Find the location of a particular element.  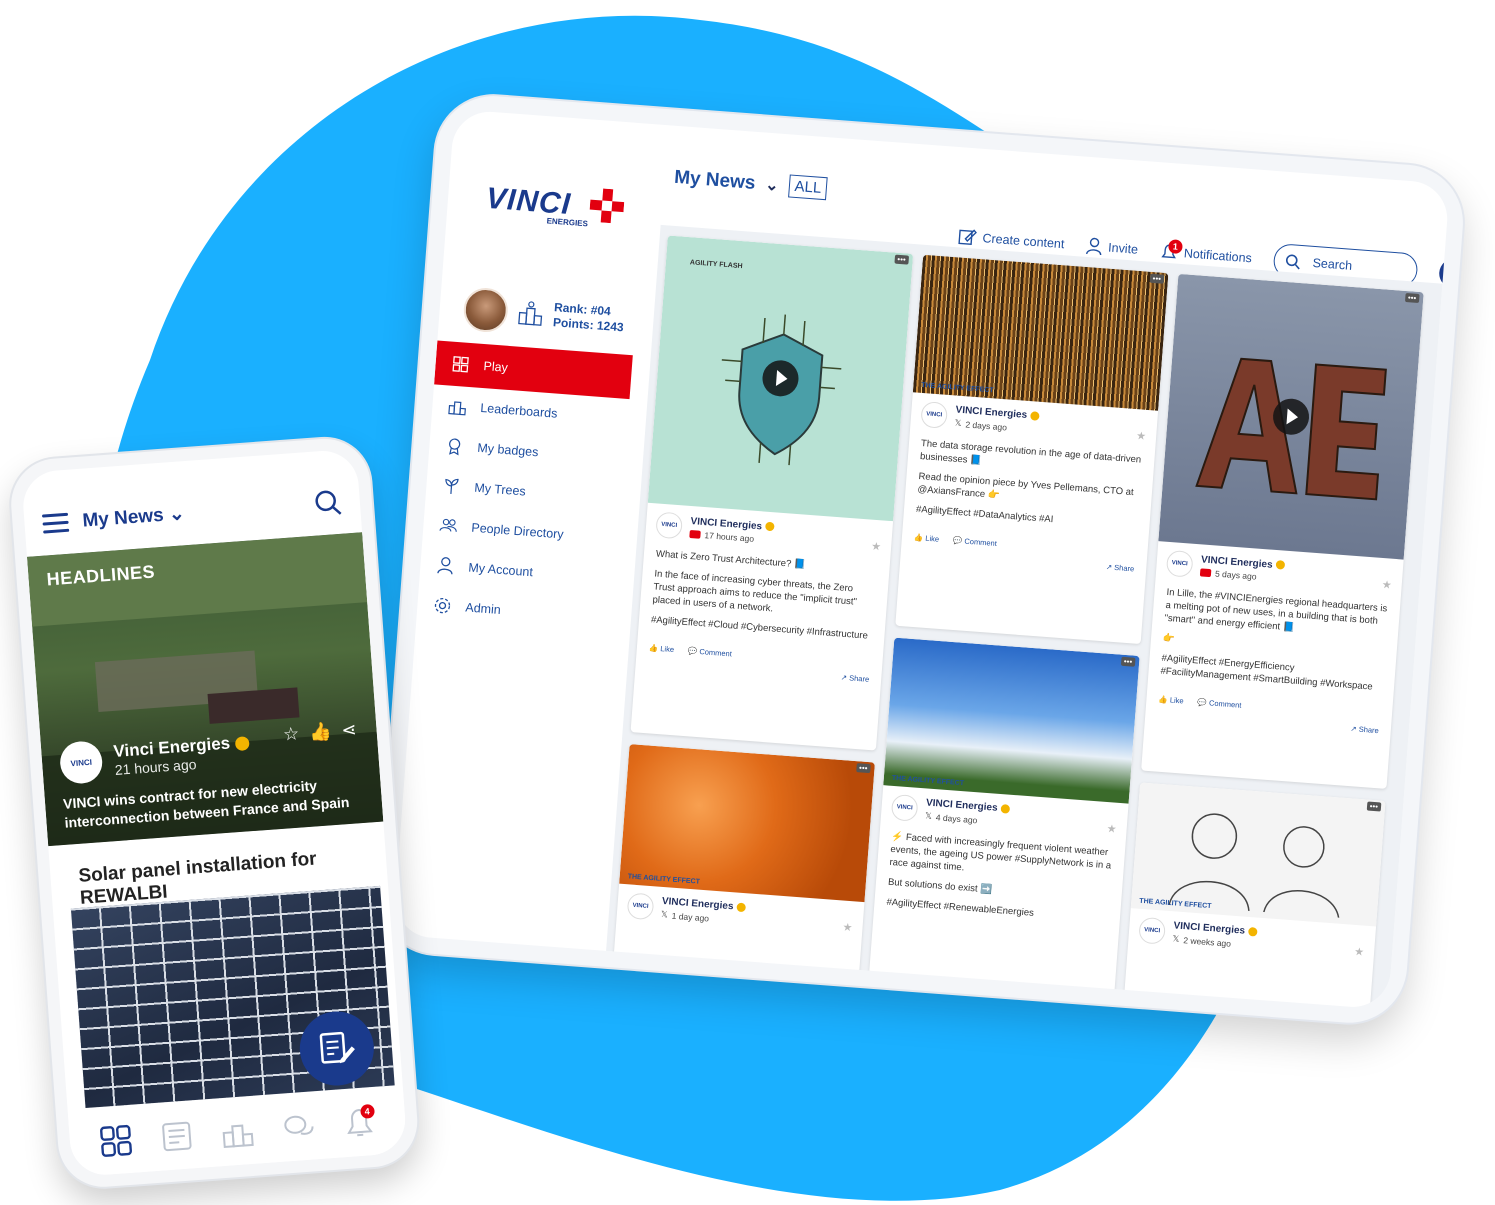

menu-icon is located at coordinates (55, 522).